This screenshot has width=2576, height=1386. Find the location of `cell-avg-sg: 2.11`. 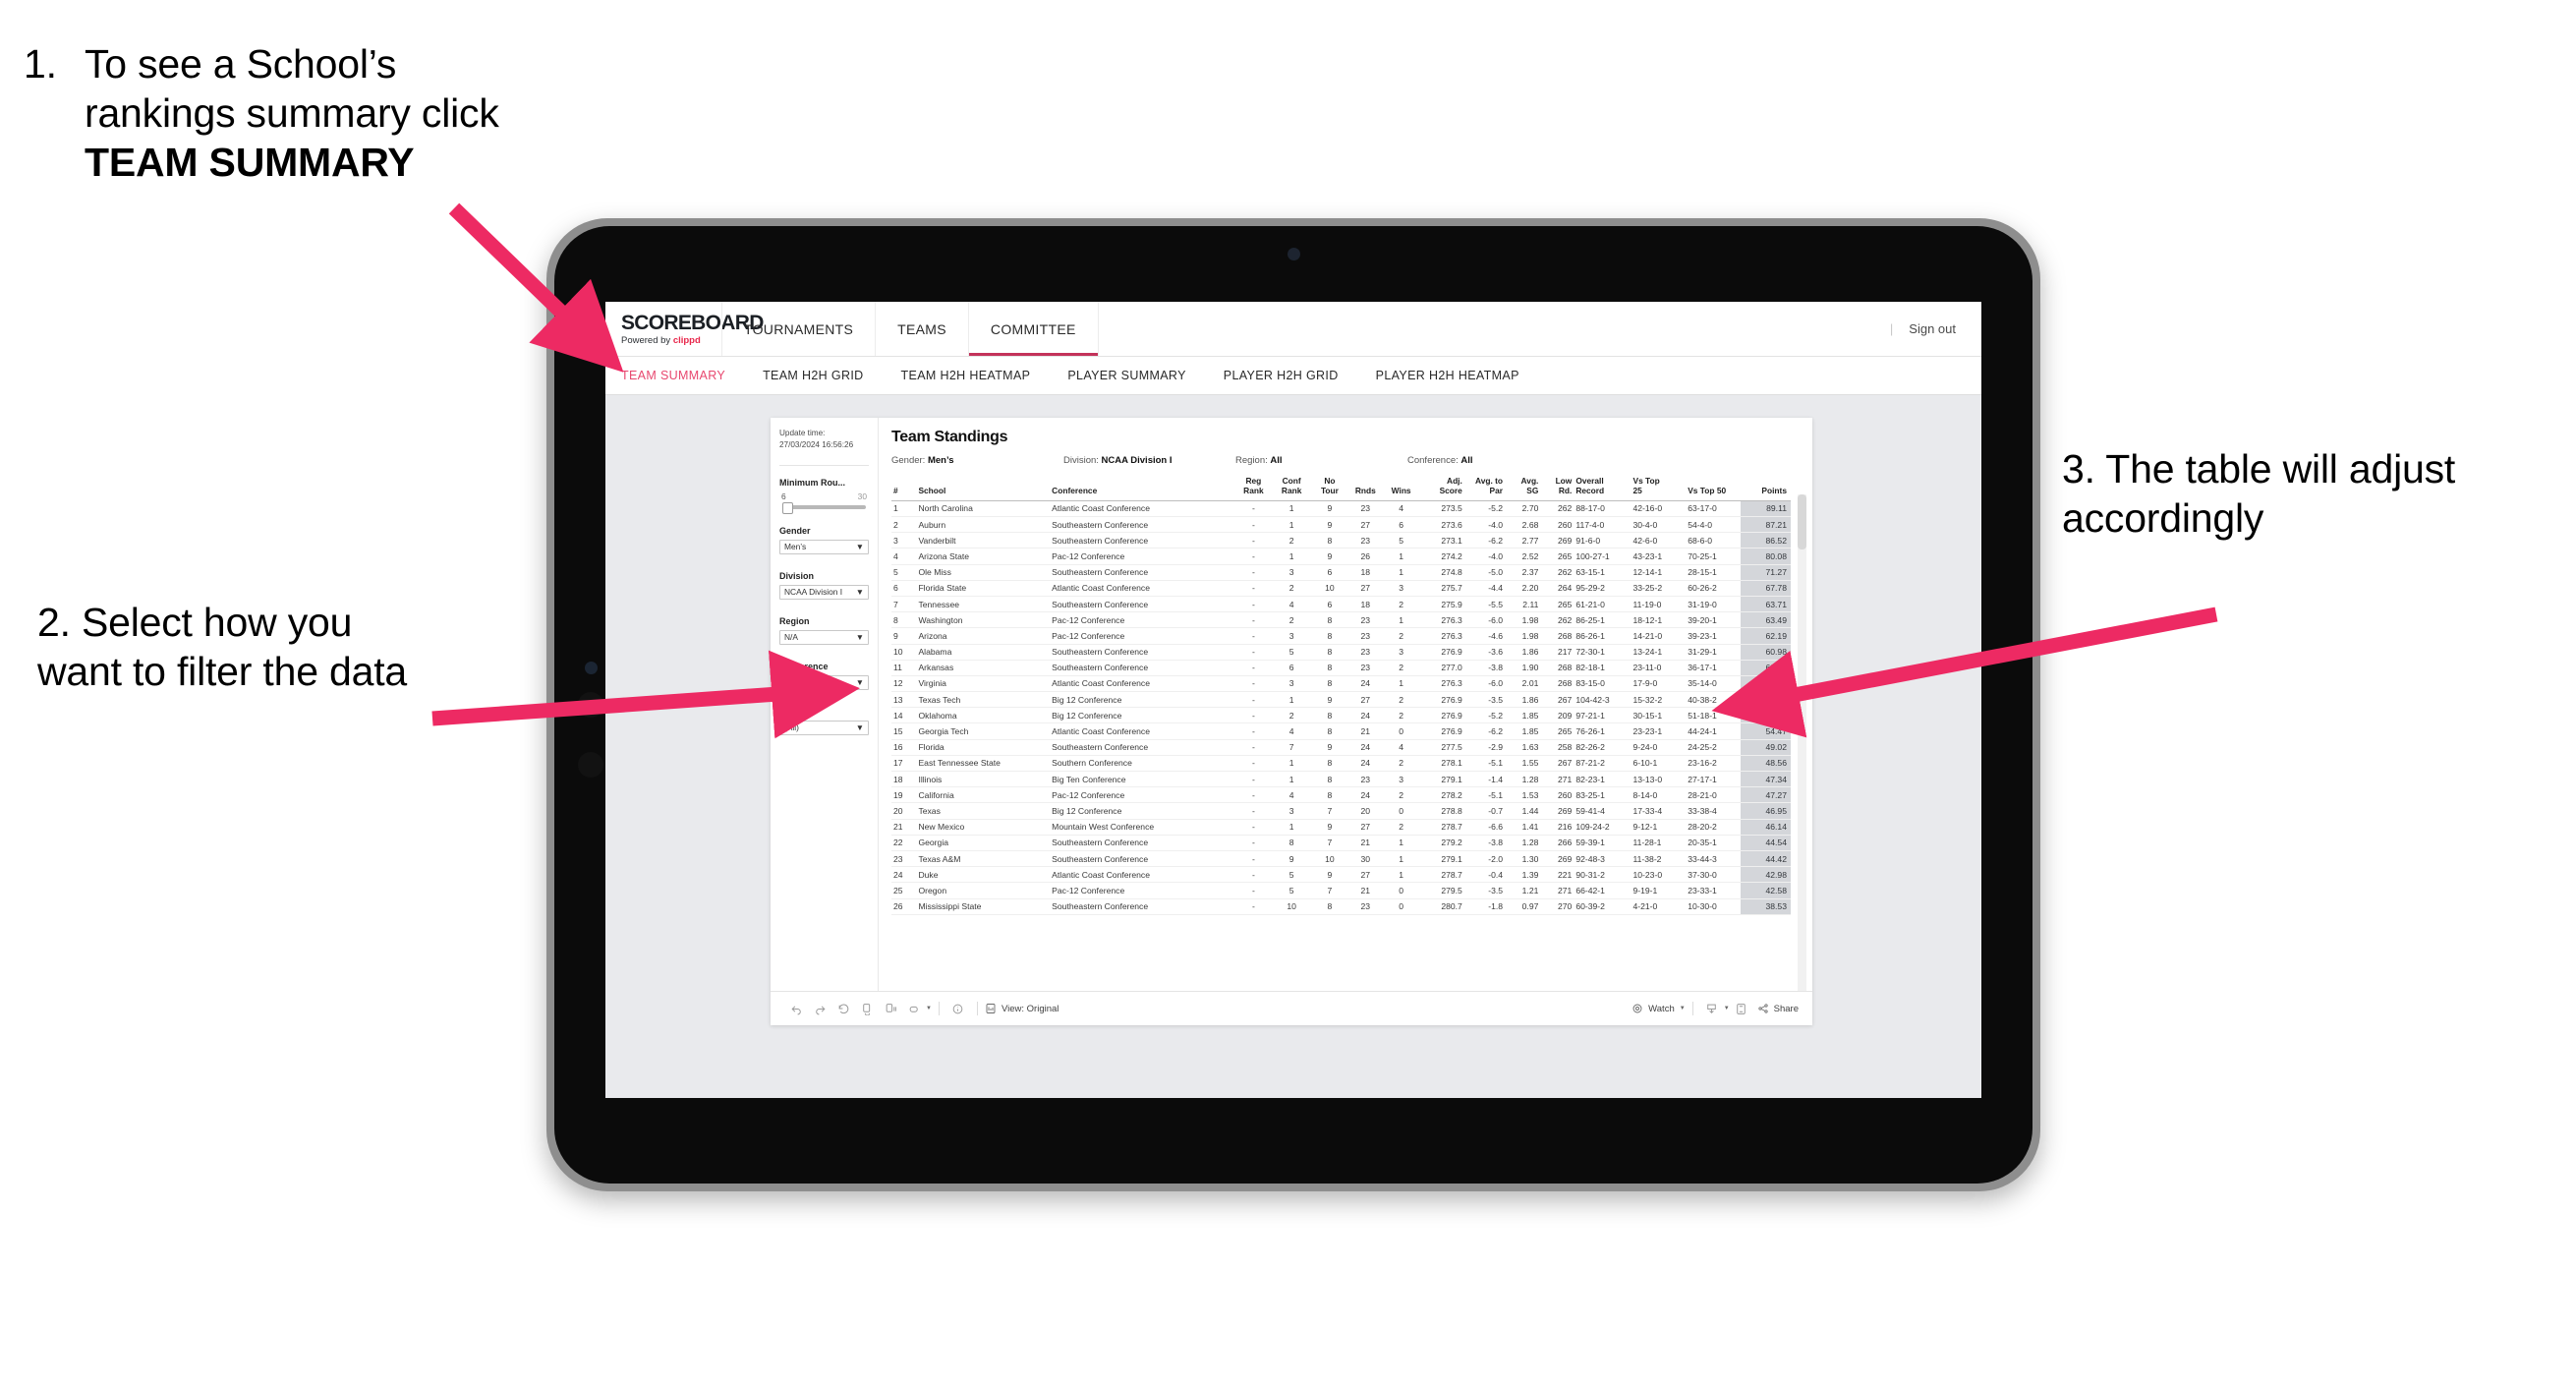

cell-avg-sg: 2.11 is located at coordinates (1523, 604).